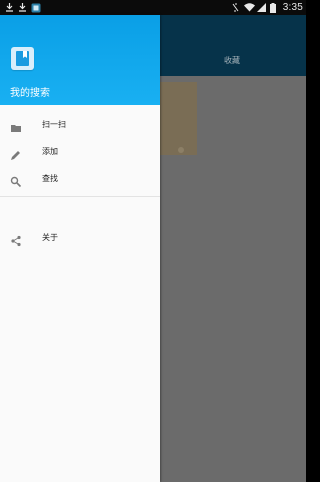 This screenshot has height=482, width=320. Describe the element at coordinates (36, 8) in the screenshot. I see `app-notification-icon` at that location.